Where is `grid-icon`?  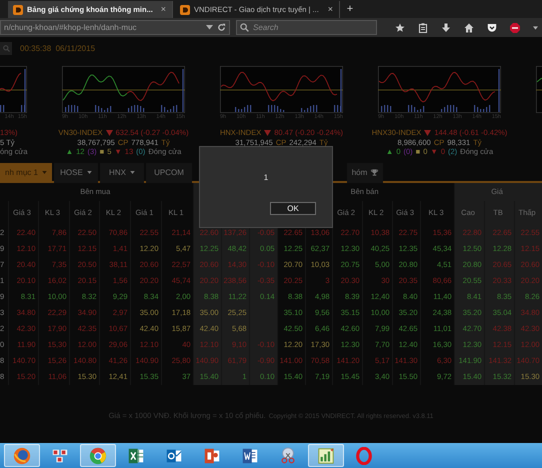
grid-icon is located at coordinates (60, 455).